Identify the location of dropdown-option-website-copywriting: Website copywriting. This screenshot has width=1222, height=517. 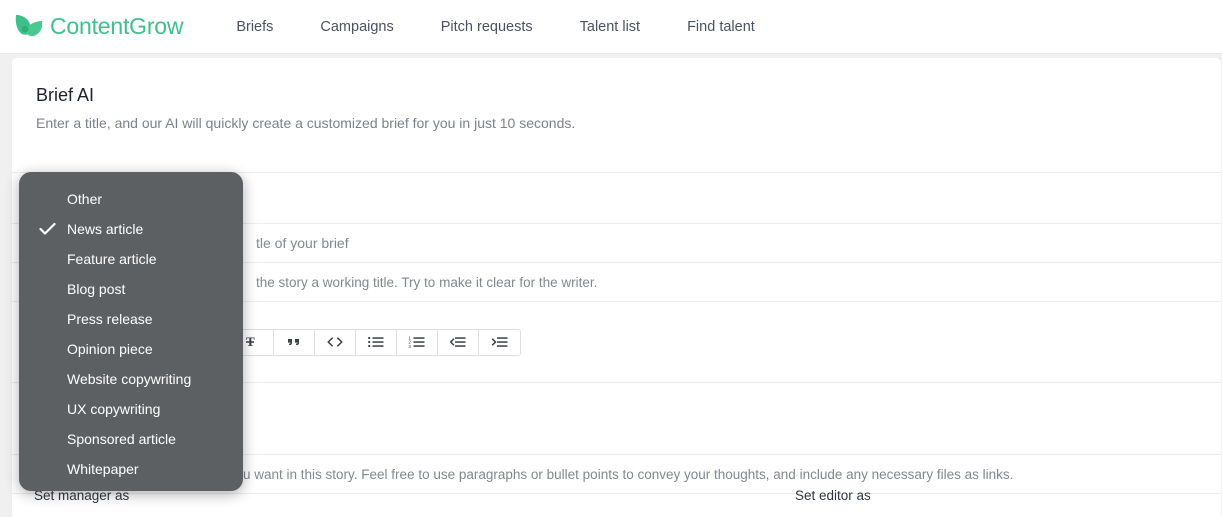
(131, 379).